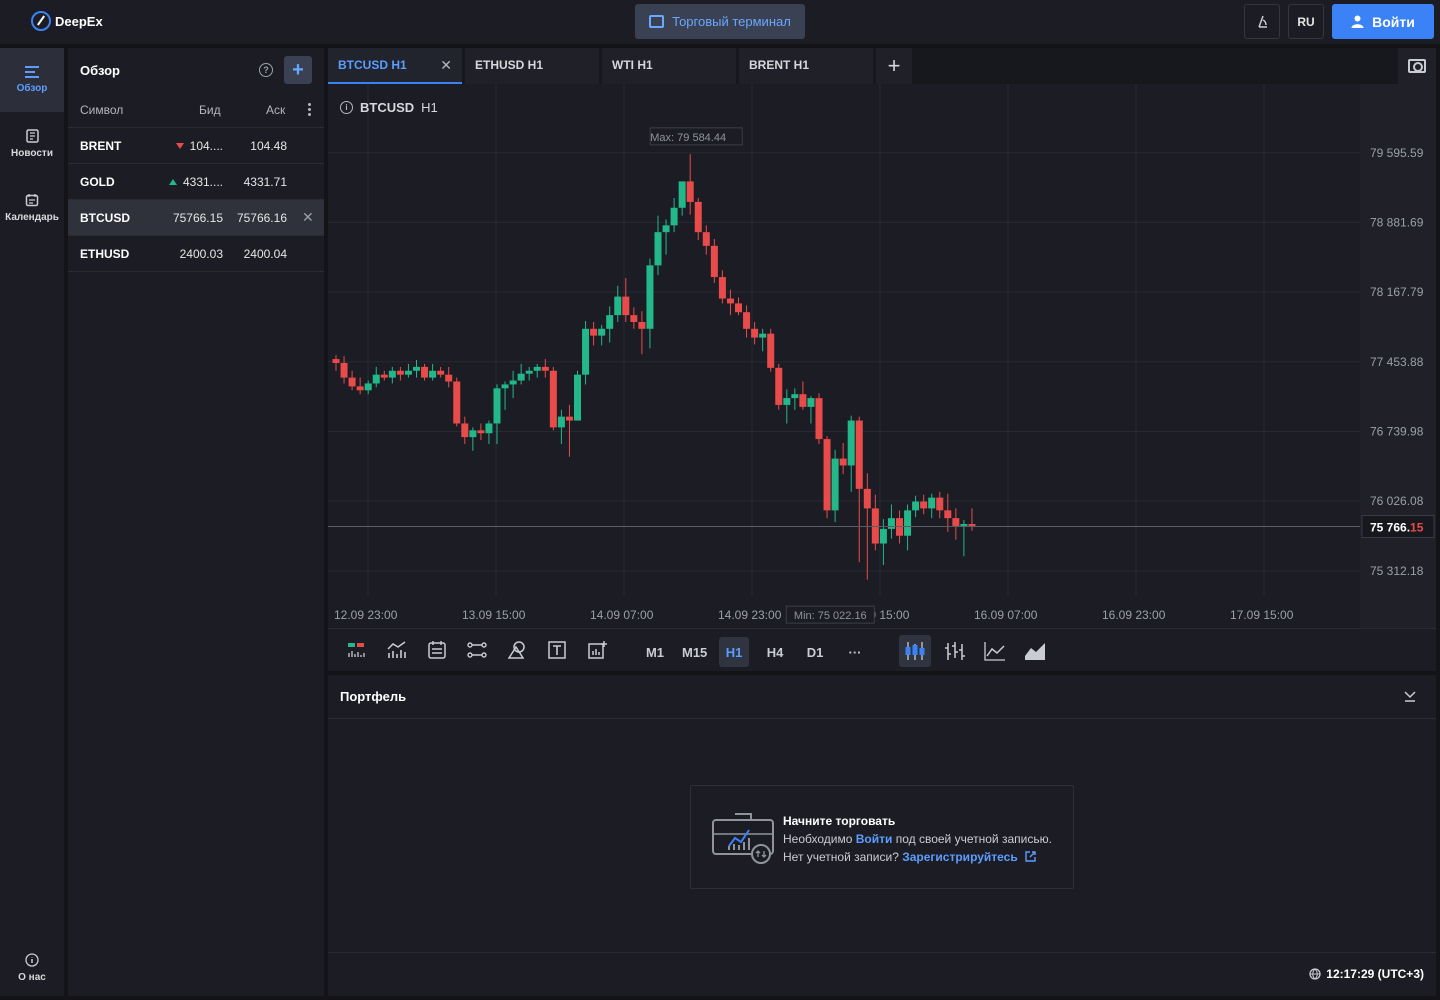 The height and width of the screenshot is (1000, 1440). What do you see at coordinates (694, 652) in the screenshot?
I see `timeframe-m15: M15` at bounding box center [694, 652].